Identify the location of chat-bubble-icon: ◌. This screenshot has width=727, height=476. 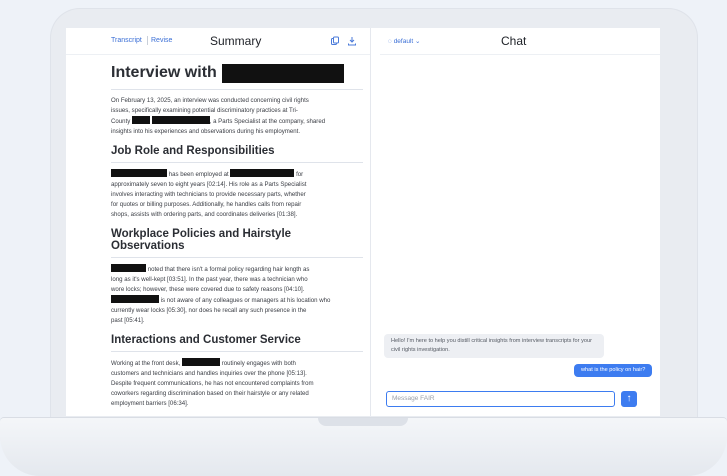
(390, 41).